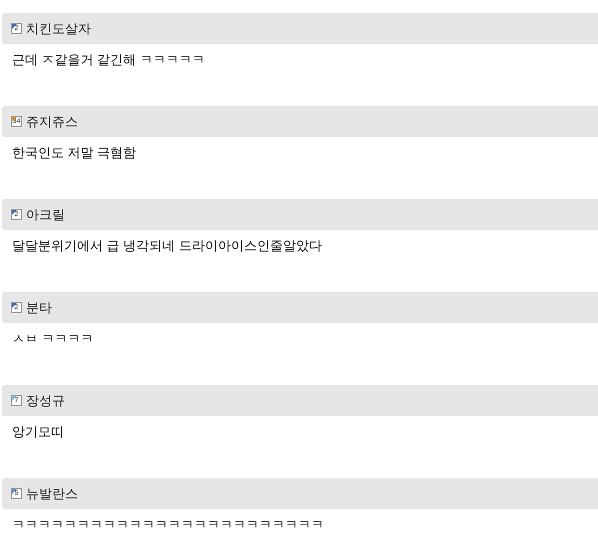 This screenshot has width=598, height=556. I want to click on author-name: 아크릴, so click(45, 215).